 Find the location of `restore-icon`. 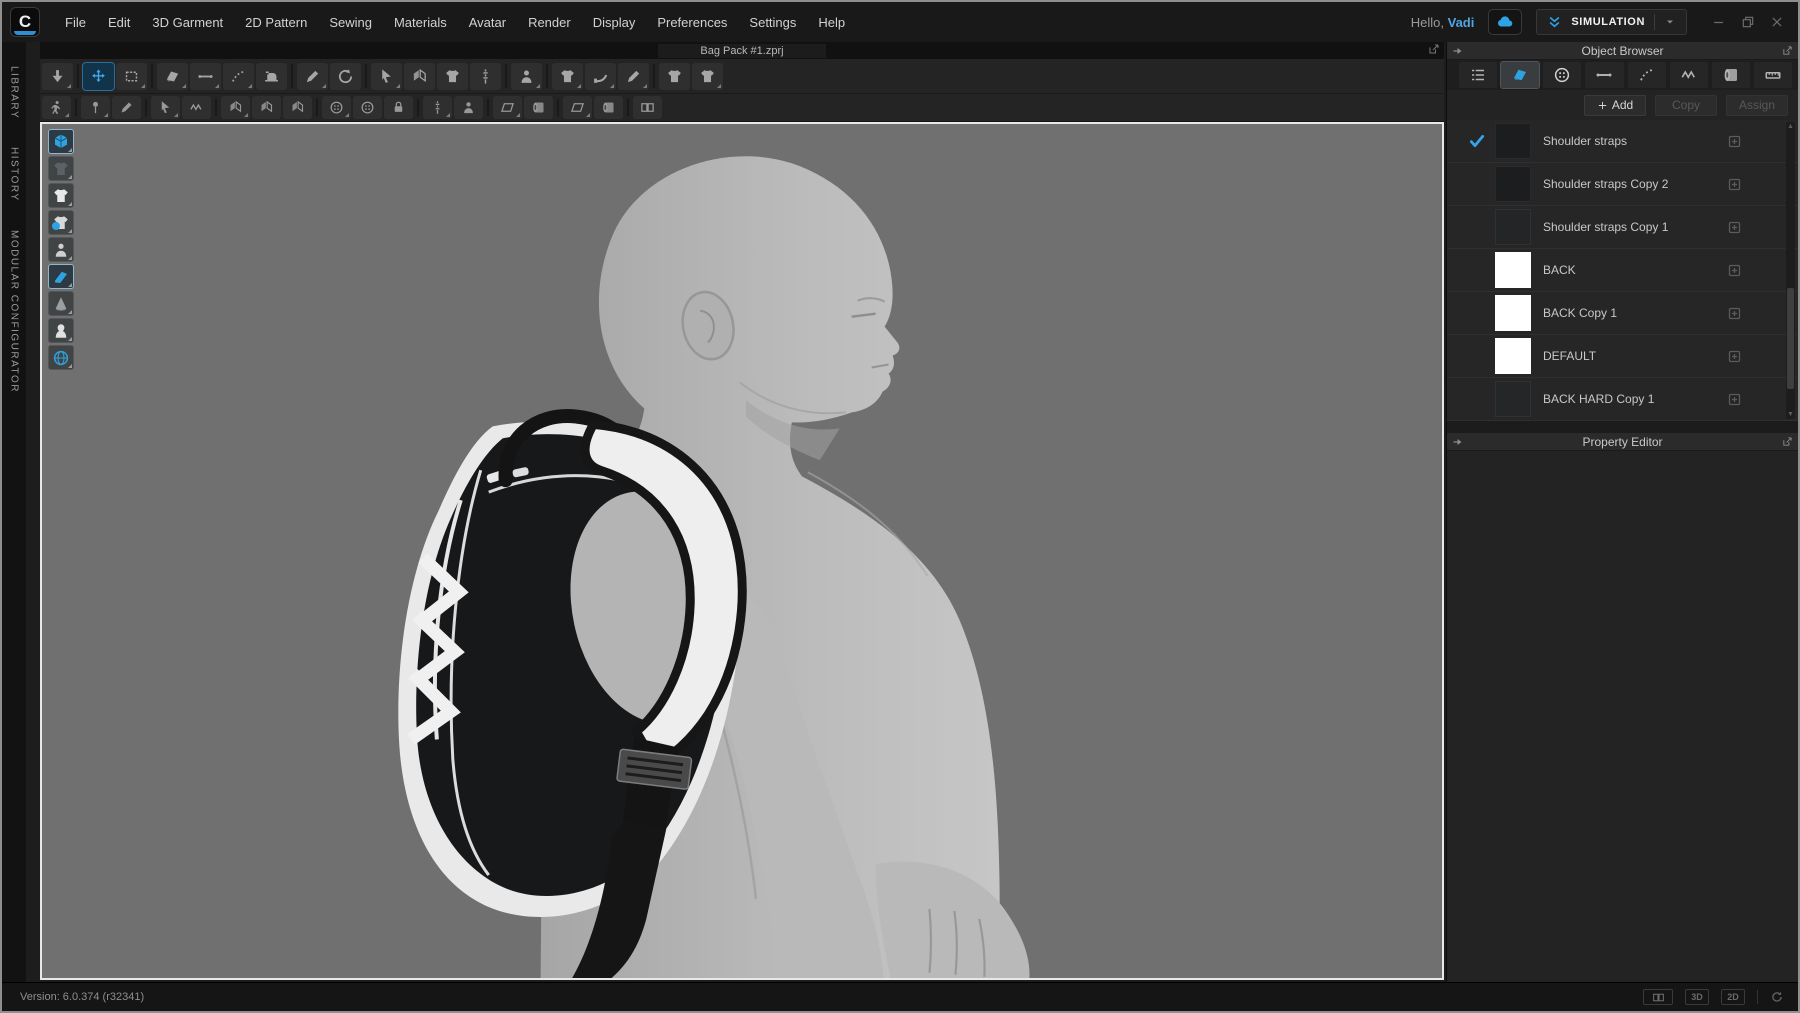

restore-icon is located at coordinates (1748, 22).